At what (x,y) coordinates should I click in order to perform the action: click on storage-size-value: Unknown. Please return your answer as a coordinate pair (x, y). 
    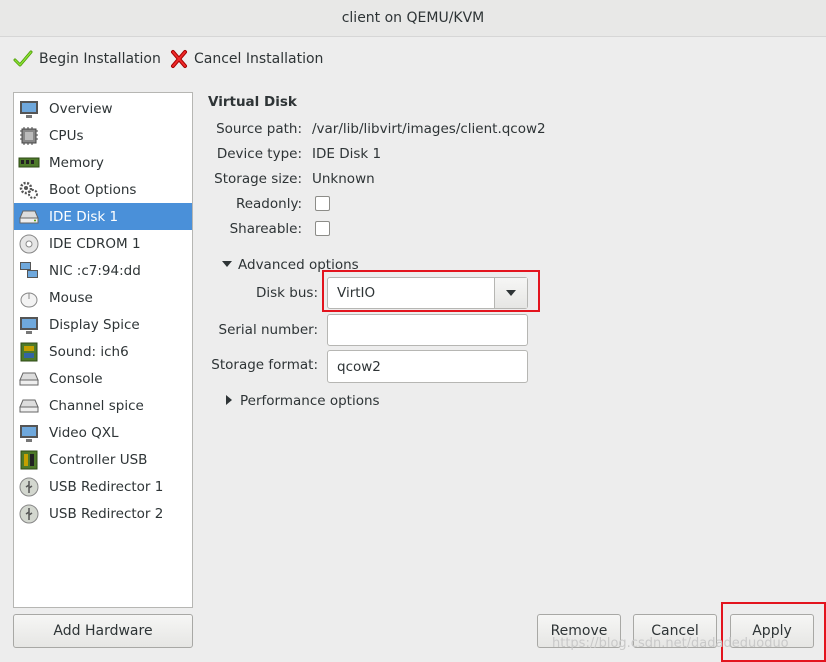
    Looking at the image, I should click on (343, 179).